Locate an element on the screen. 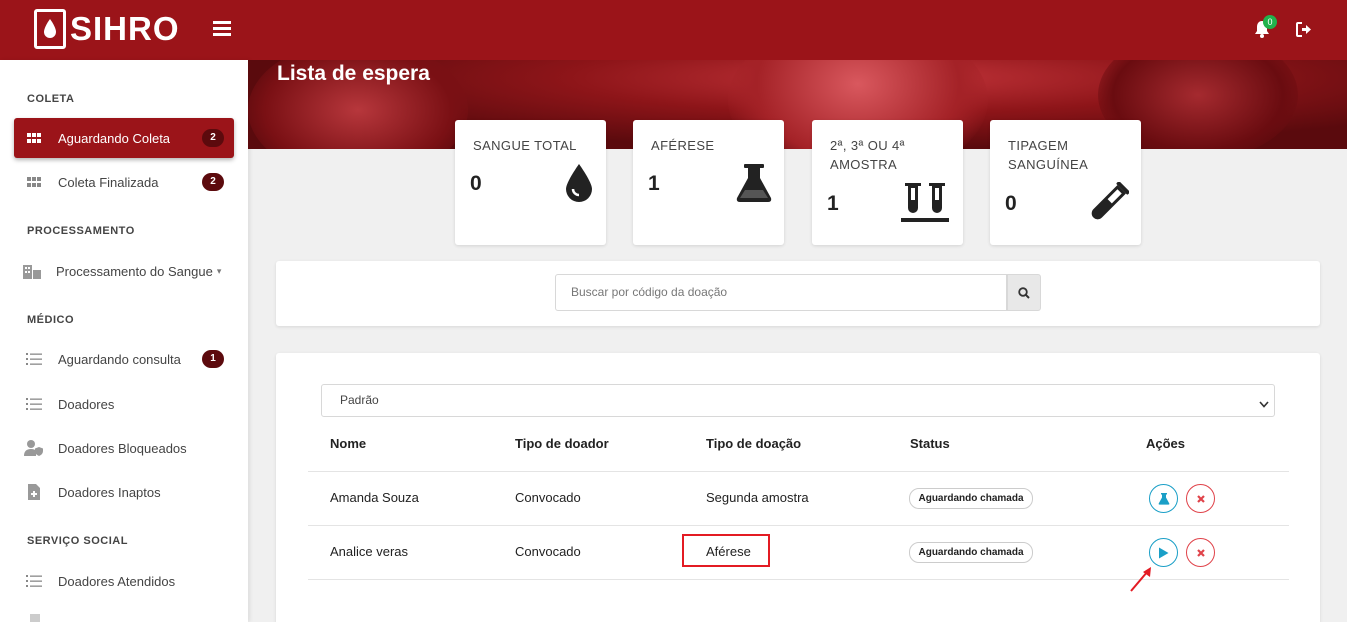 Image resolution: width=1347 pixels, height=622 pixels. top-bar: SIHRO 0 is located at coordinates (673, 30).